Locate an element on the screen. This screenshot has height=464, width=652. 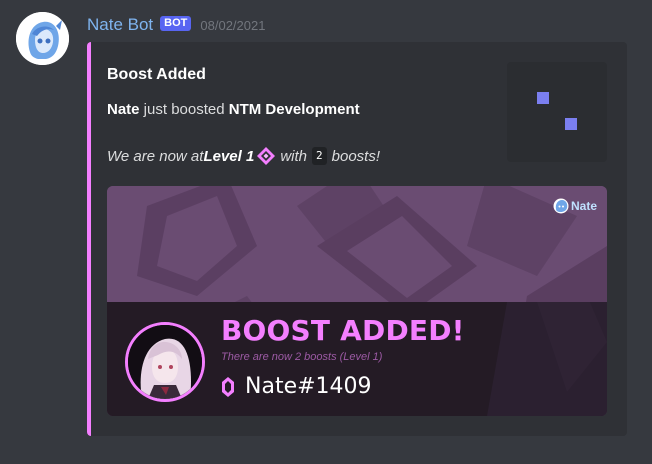
booster-row: Nate#1409 is located at coordinates (296, 386).